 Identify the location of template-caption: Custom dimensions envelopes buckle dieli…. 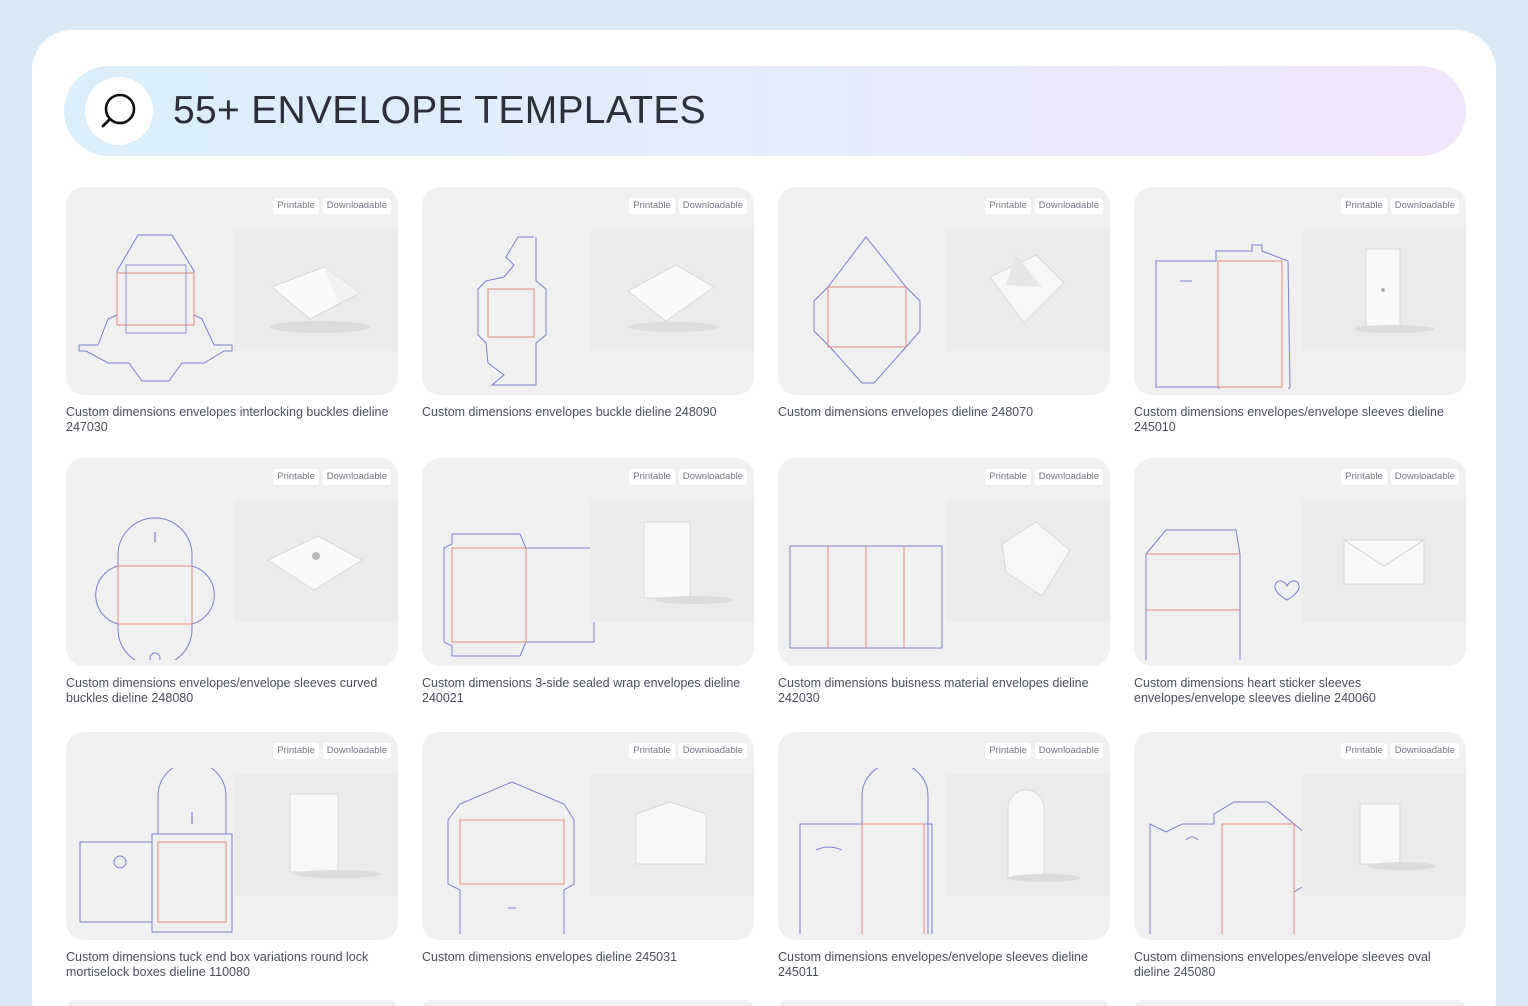
(588, 412).